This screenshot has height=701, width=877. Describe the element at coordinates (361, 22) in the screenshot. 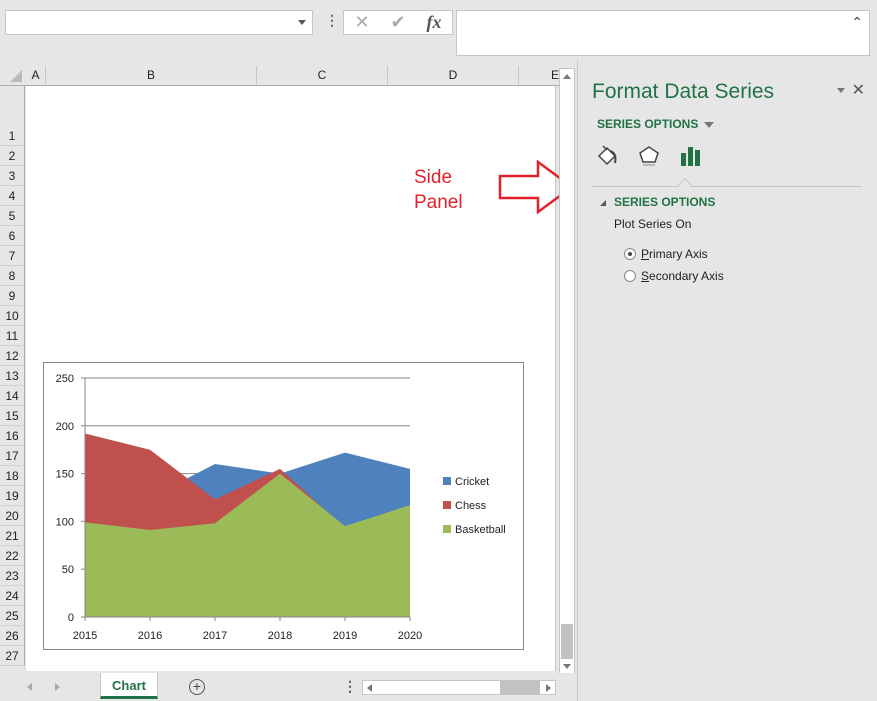

I see `cancel-icon: ✕` at that location.